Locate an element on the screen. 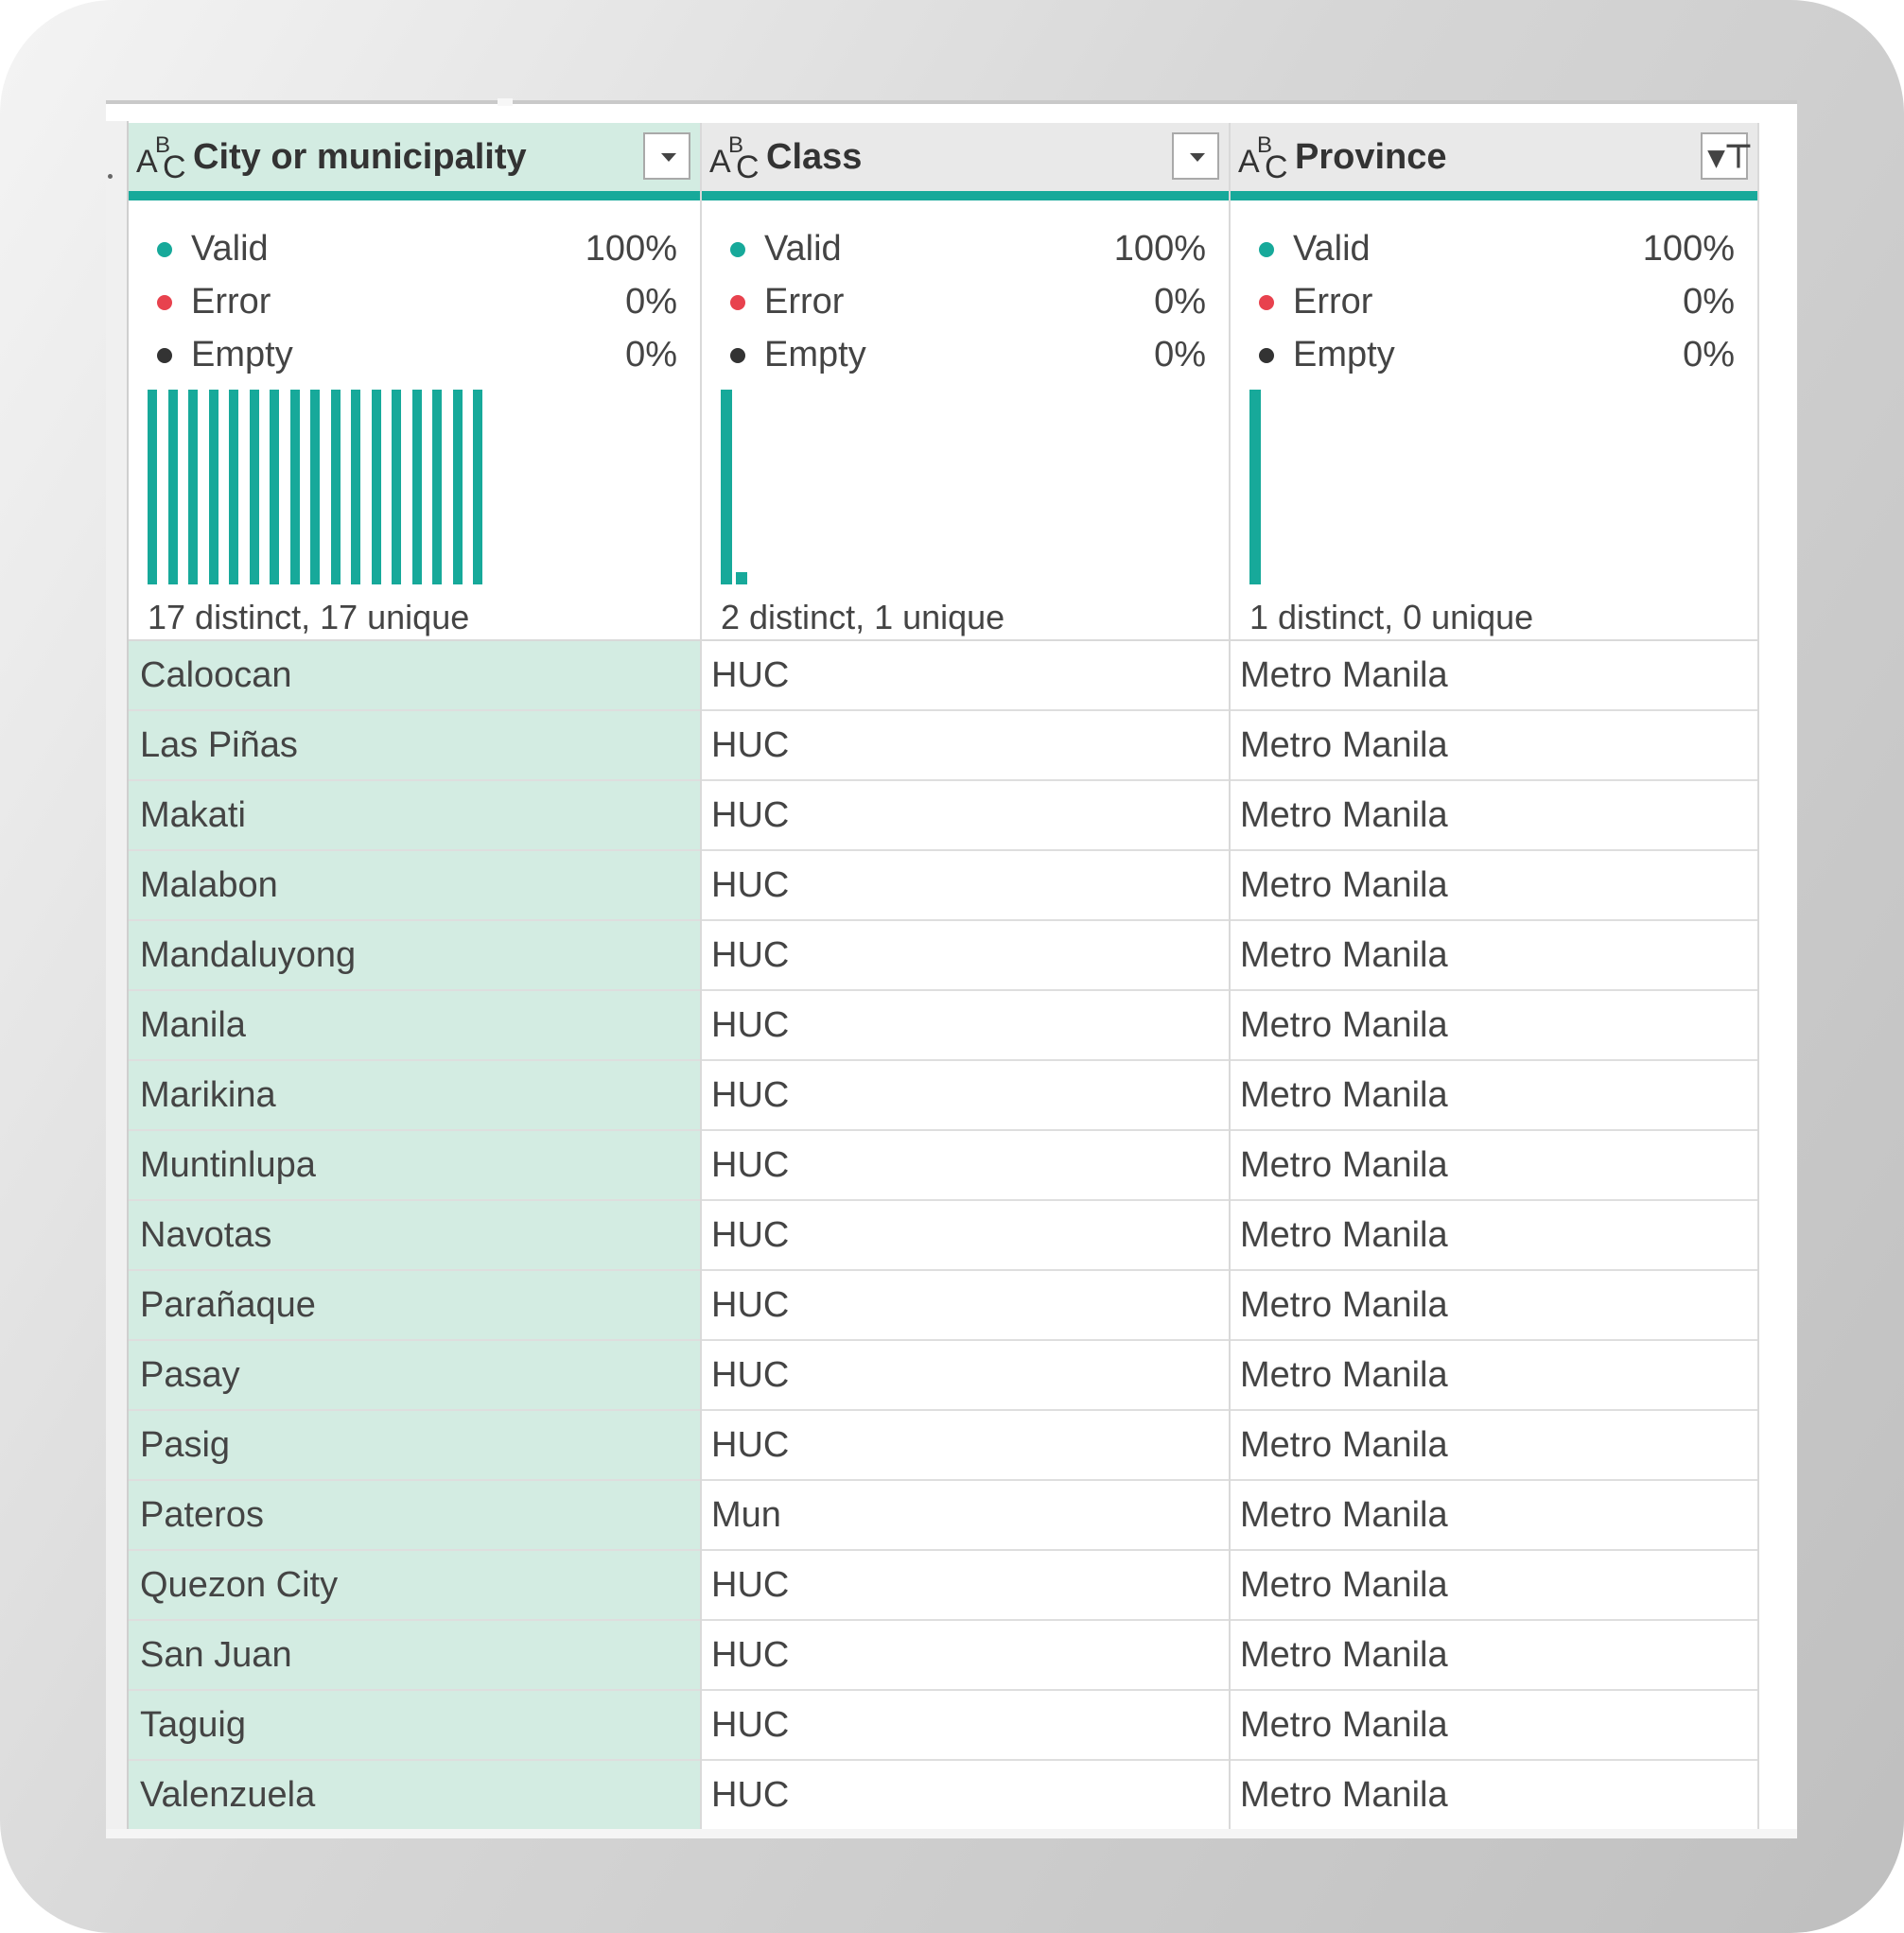 This screenshot has height=1933, width=1904. grid-bottom-edge is located at coordinates (952, 1833).